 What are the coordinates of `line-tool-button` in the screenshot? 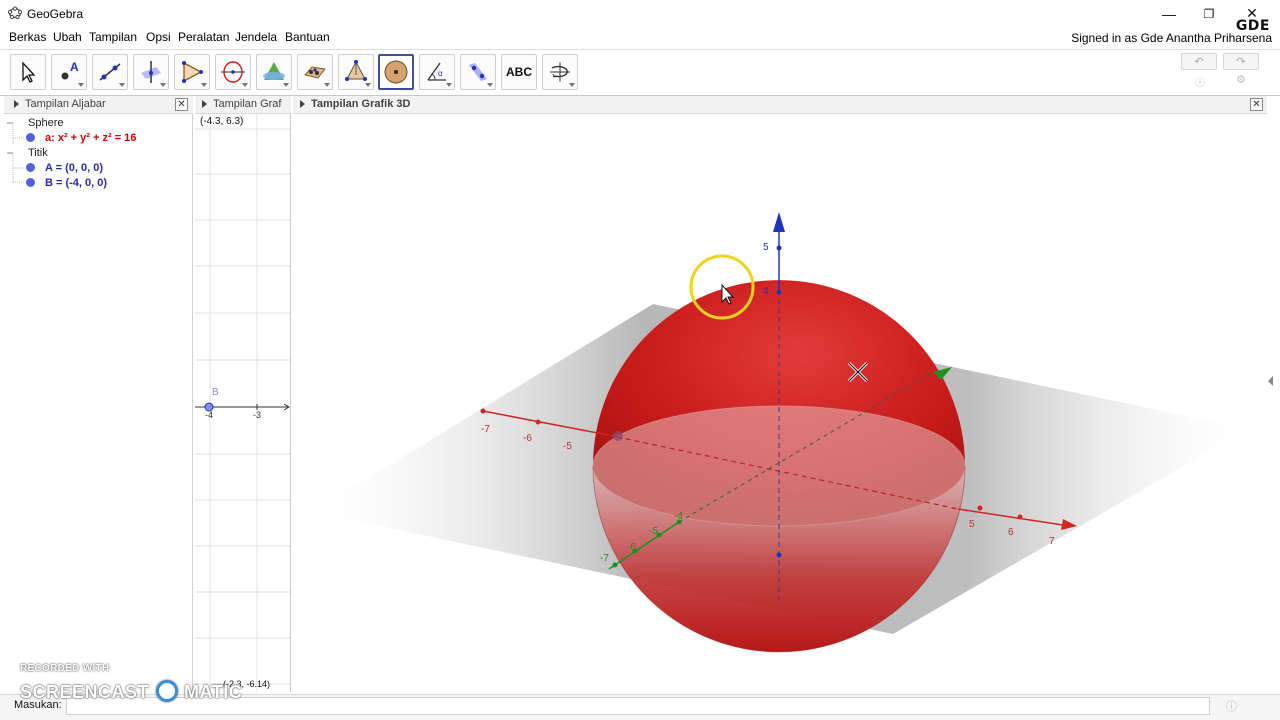 It's located at (110, 72).